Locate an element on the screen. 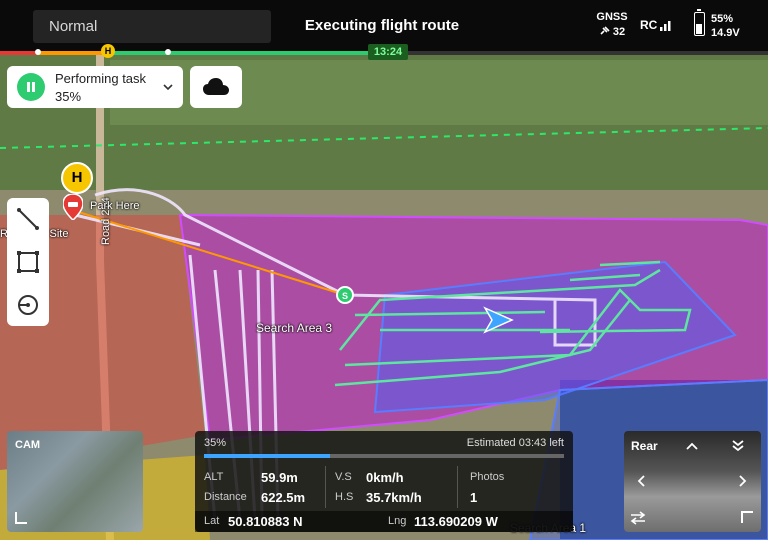  map-tool-palette is located at coordinates (28, 262).